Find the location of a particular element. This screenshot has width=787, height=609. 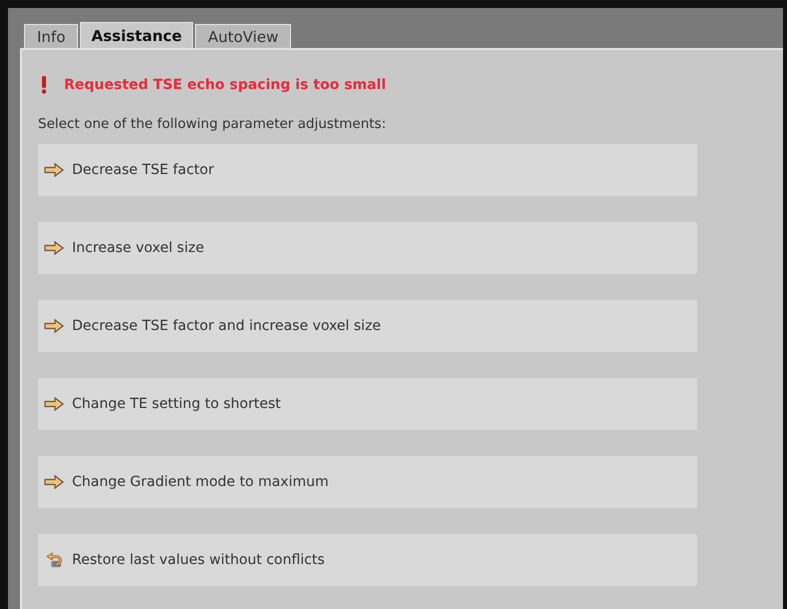

tab: Info is located at coordinates (51, 36).